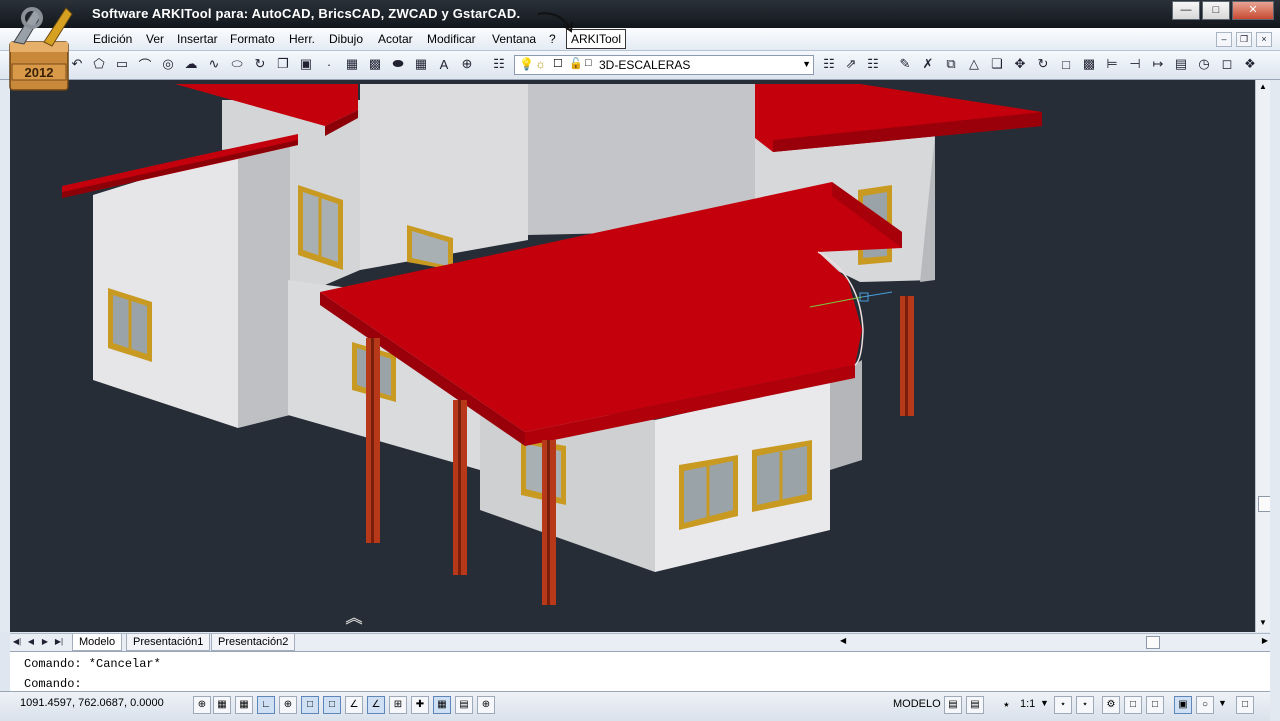 This screenshot has height=721, width=1280. I want to click on hscroll-thumb, so click(1153, 642).